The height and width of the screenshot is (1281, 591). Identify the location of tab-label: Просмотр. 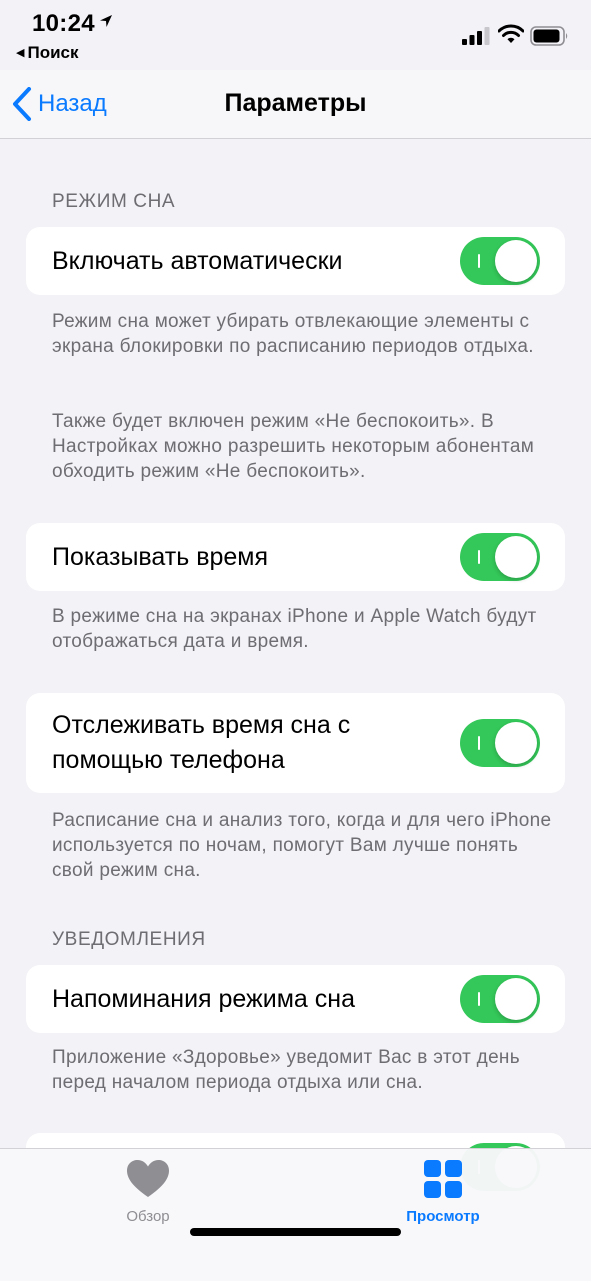
(443, 1216).